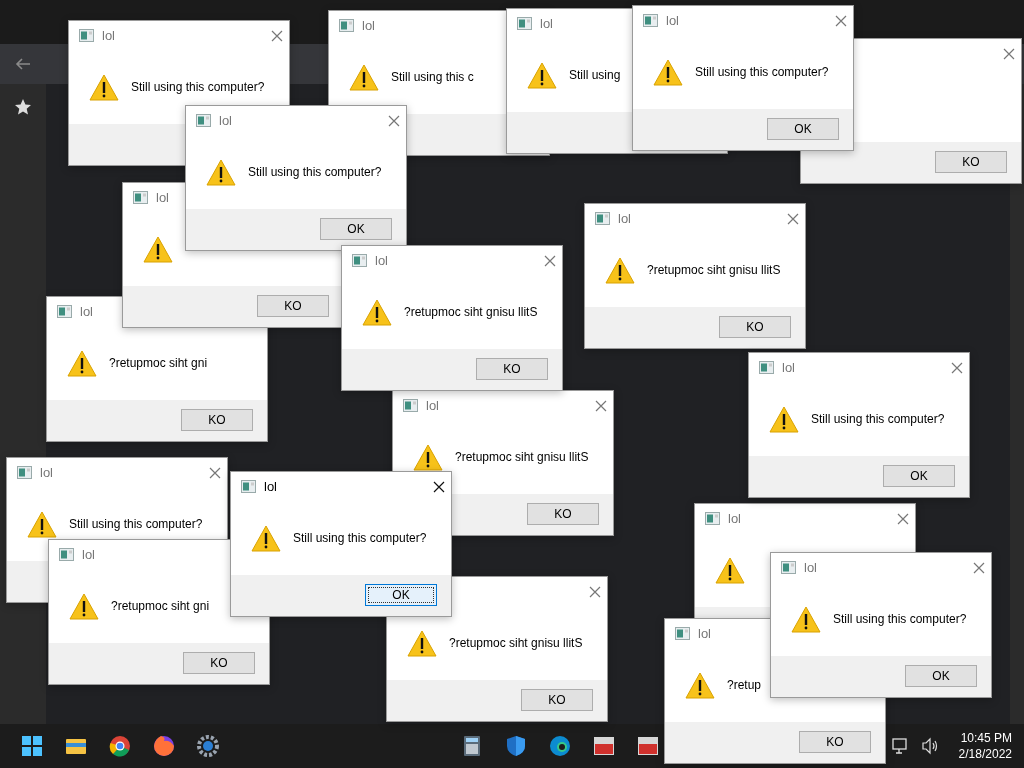 The height and width of the screenshot is (768, 1024). Describe the element at coordinates (929, 746) in the screenshot. I see `speaker-icon` at that location.